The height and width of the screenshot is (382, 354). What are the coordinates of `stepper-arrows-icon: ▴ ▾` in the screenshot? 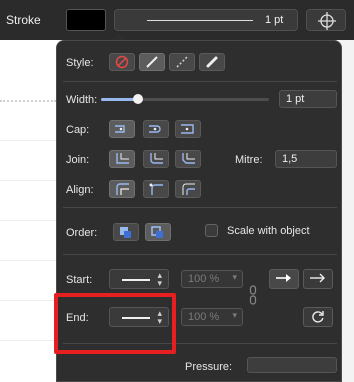 It's located at (159, 279).